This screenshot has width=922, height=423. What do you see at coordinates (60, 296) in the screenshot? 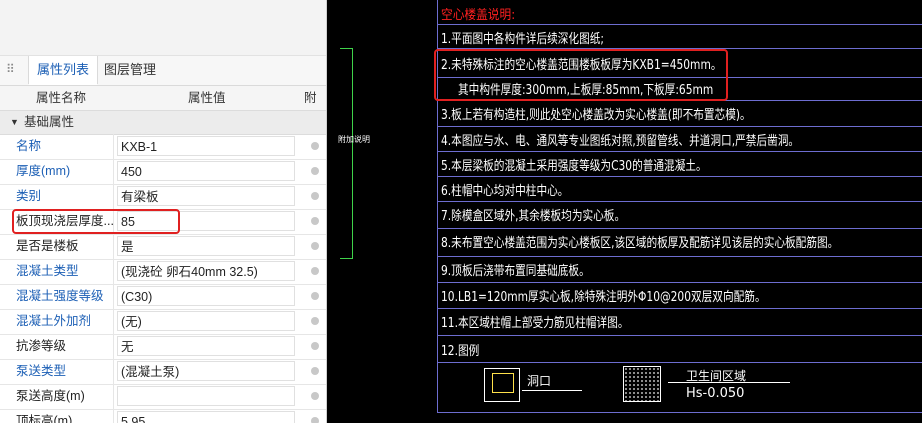
I see `property-name: 混凝土强度等级` at bounding box center [60, 296].